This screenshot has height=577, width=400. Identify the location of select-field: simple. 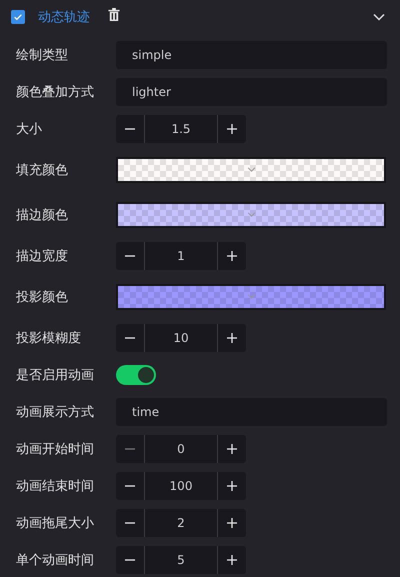
(251, 54).